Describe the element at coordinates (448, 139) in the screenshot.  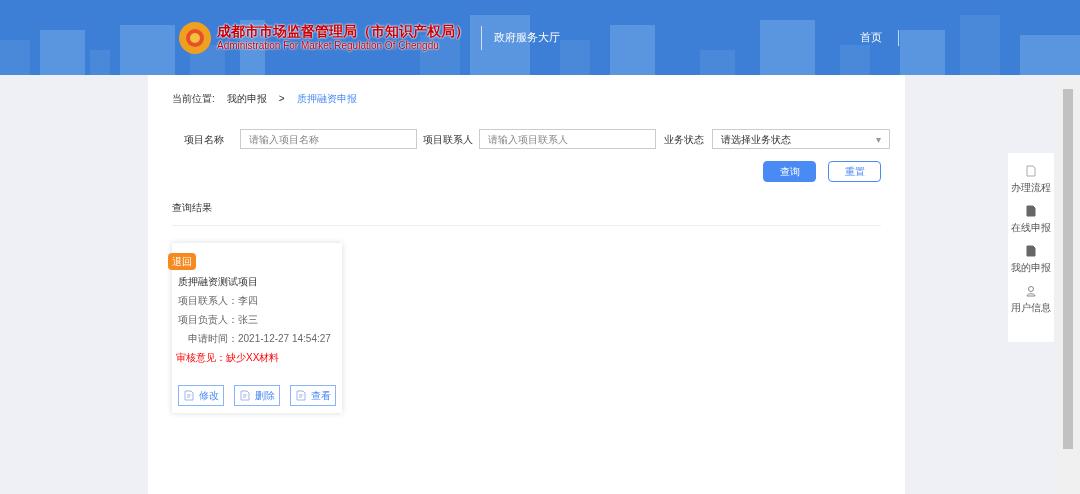
I see `filter-label: 项目联系人` at that location.